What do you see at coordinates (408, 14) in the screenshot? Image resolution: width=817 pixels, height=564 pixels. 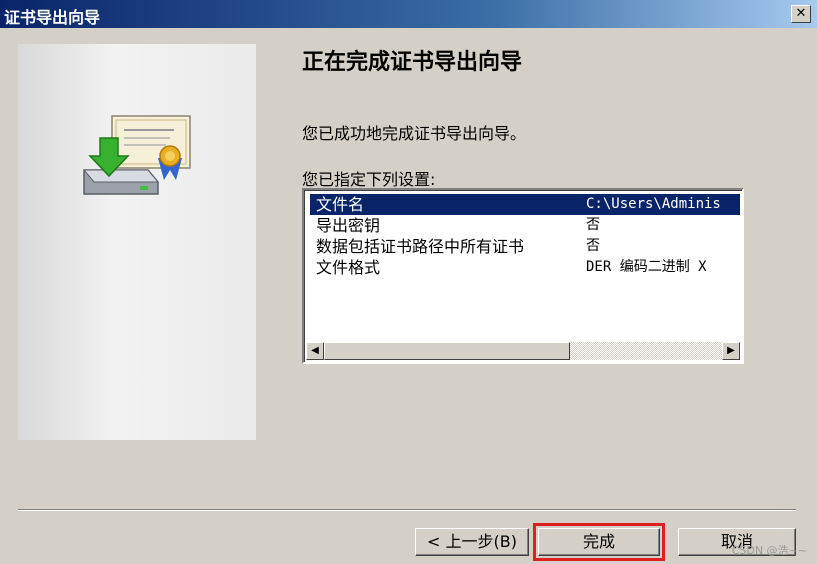 I see `title-bar: 证书导出向导 ✕` at bounding box center [408, 14].